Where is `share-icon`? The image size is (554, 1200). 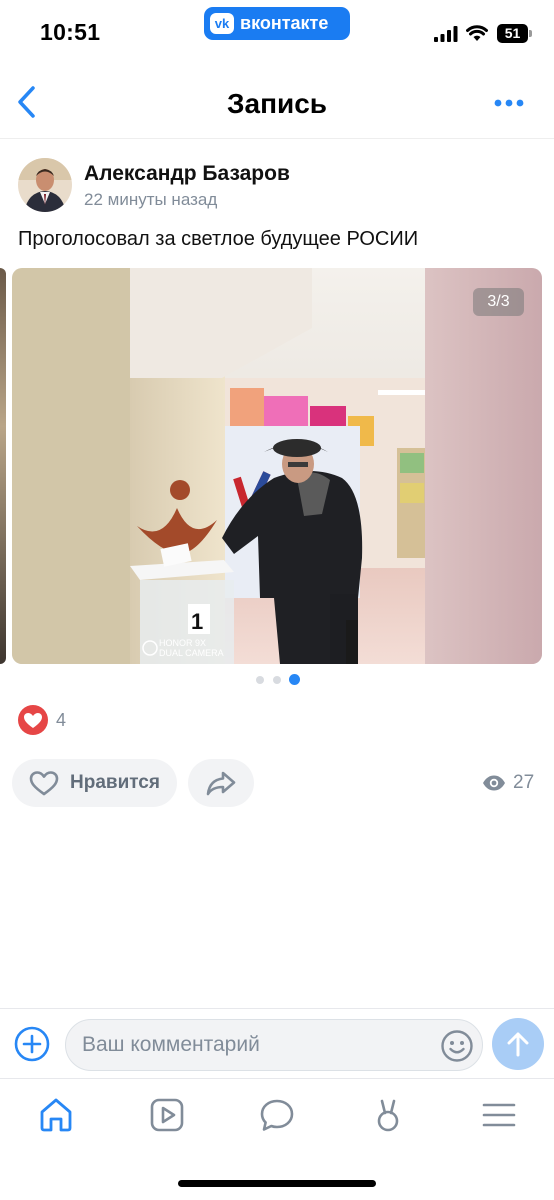
share-icon is located at coordinates (221, 783).